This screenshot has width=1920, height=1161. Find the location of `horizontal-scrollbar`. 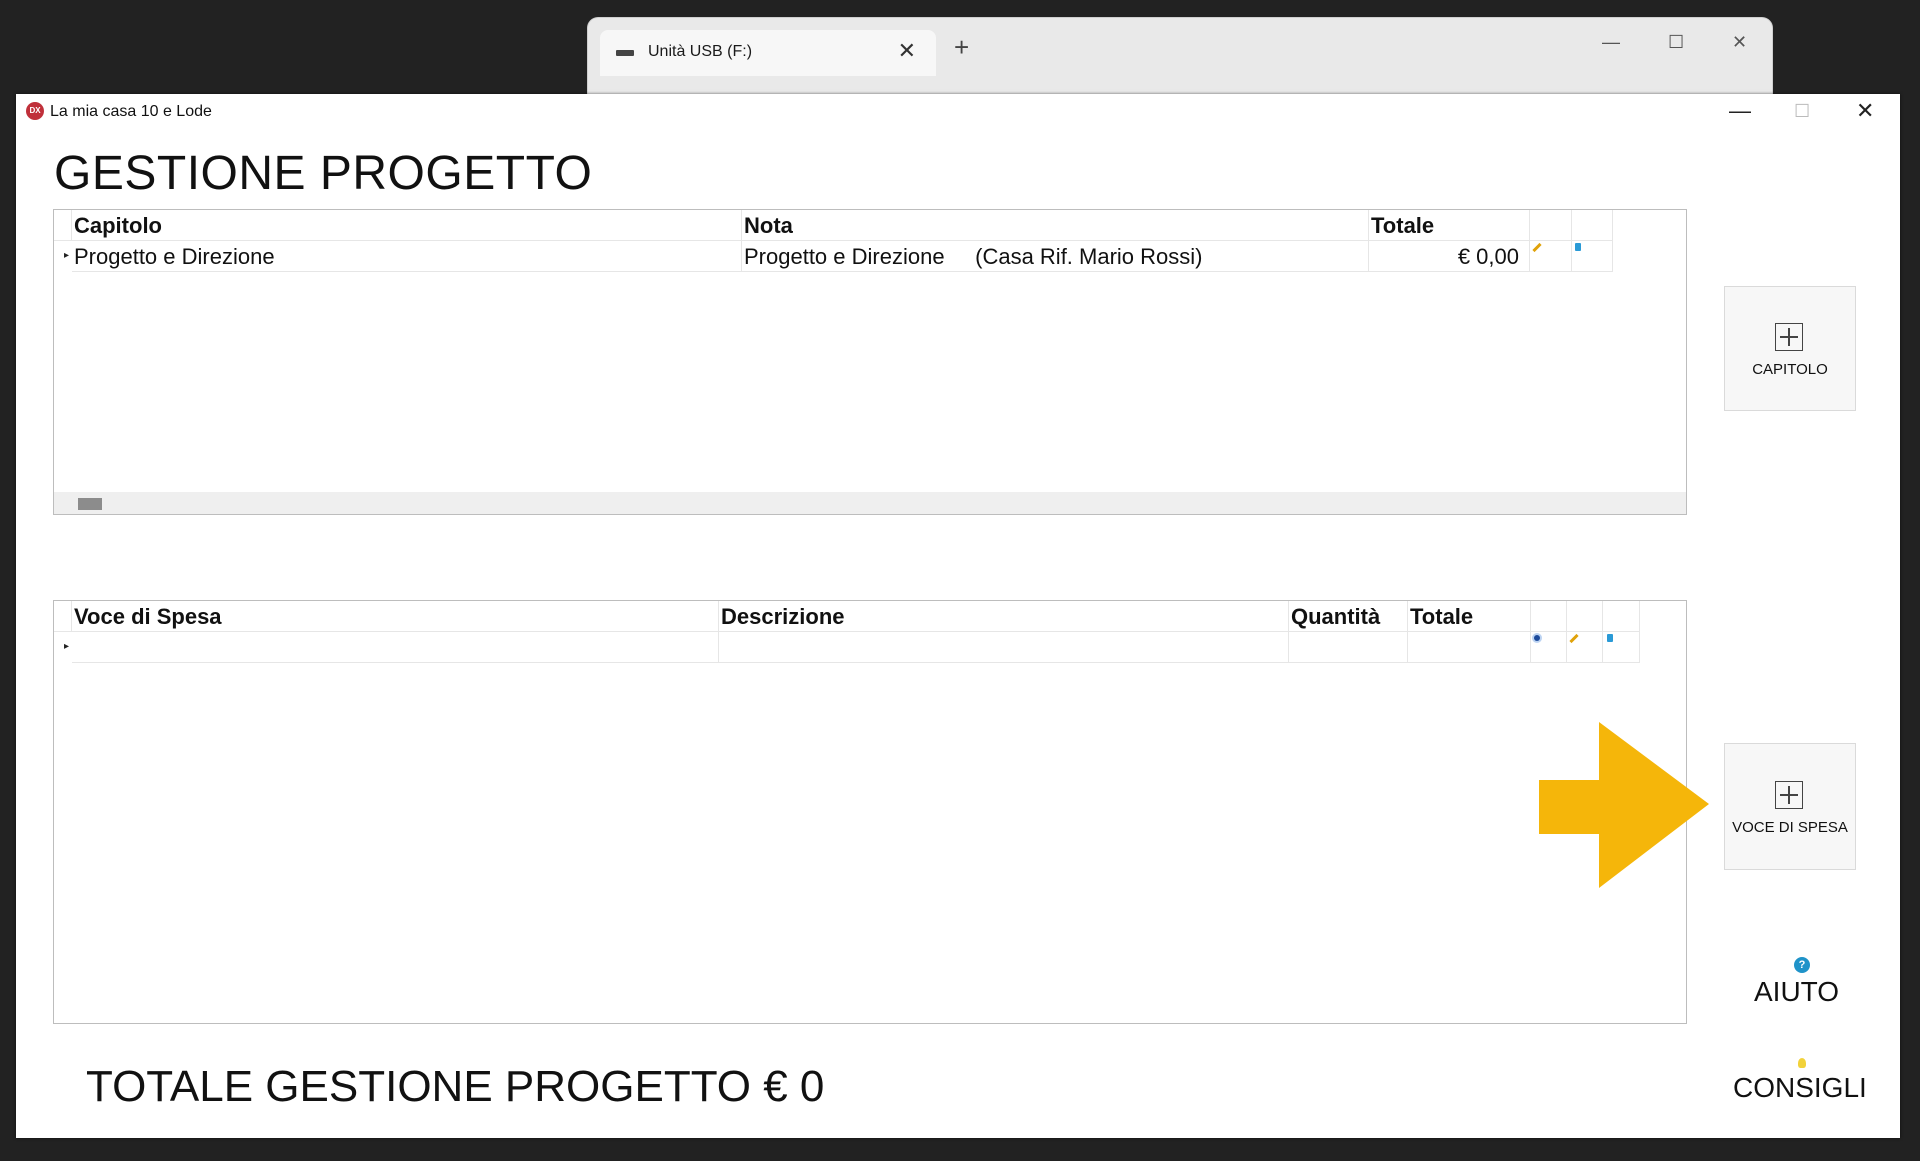

horizontal-scrollbar is located at coordinates (870, 503).